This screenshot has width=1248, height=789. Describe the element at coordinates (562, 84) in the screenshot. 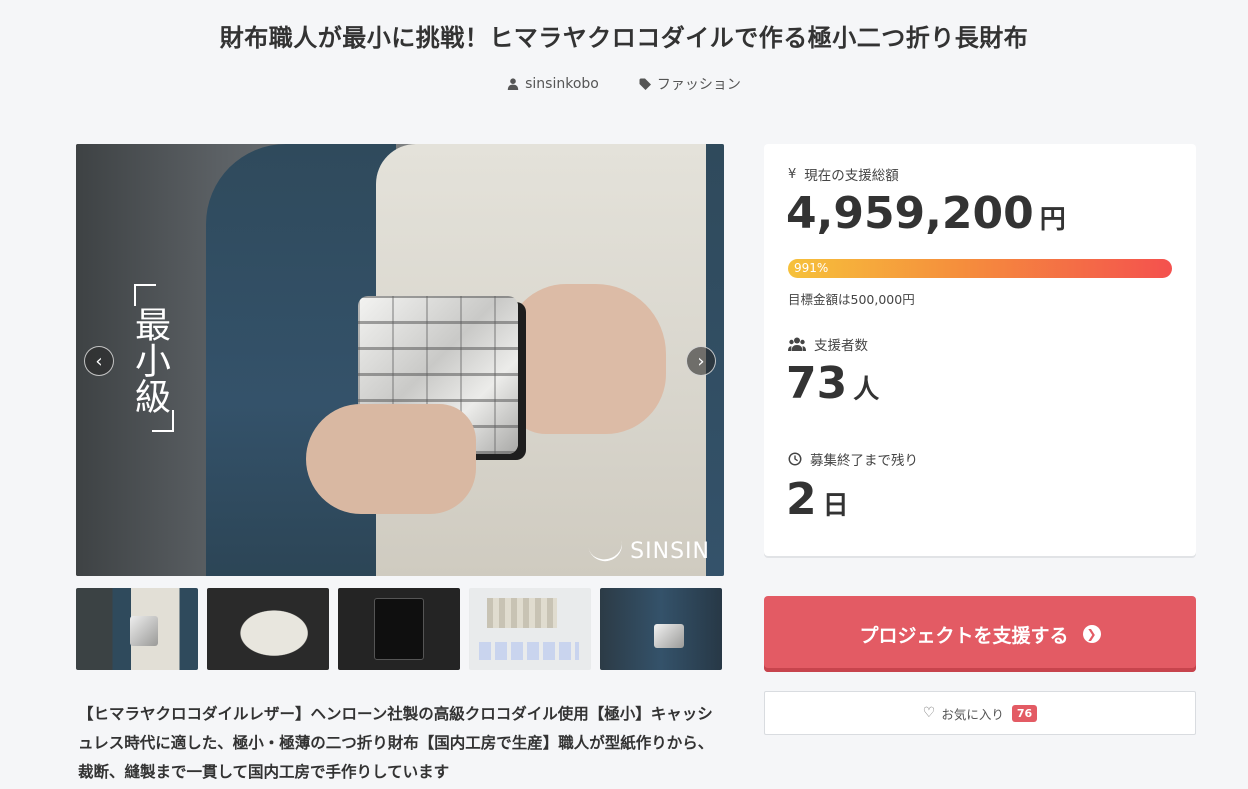

I see `author-name: sinsinkobo` at that location.